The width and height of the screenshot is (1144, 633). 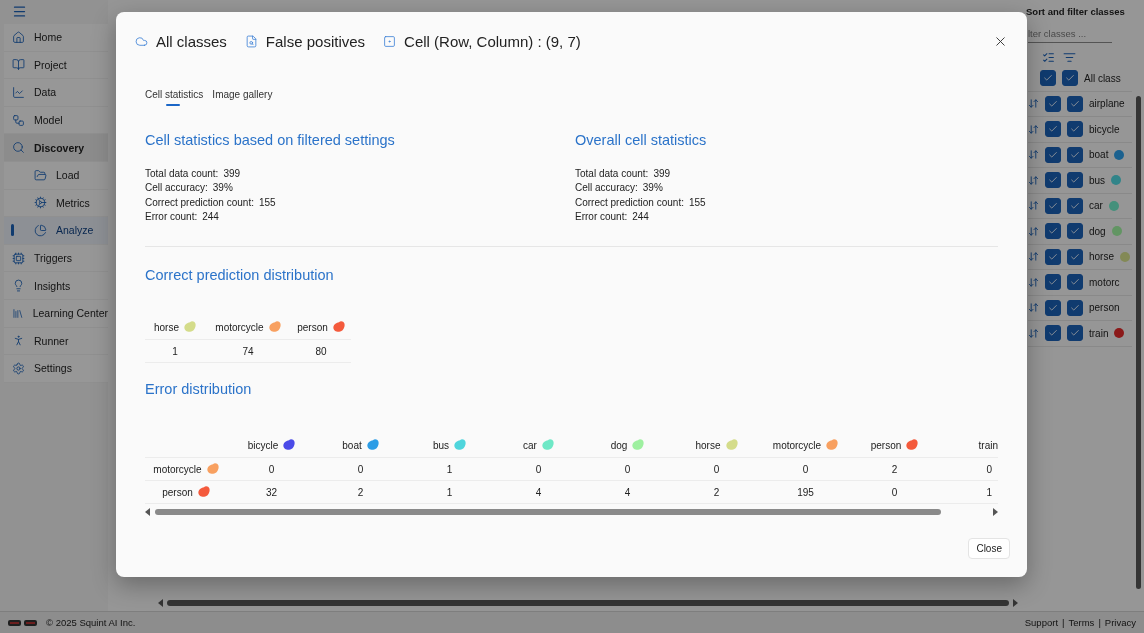 I want to click on sidebar-item: Settings, so click(x=56, y=369).